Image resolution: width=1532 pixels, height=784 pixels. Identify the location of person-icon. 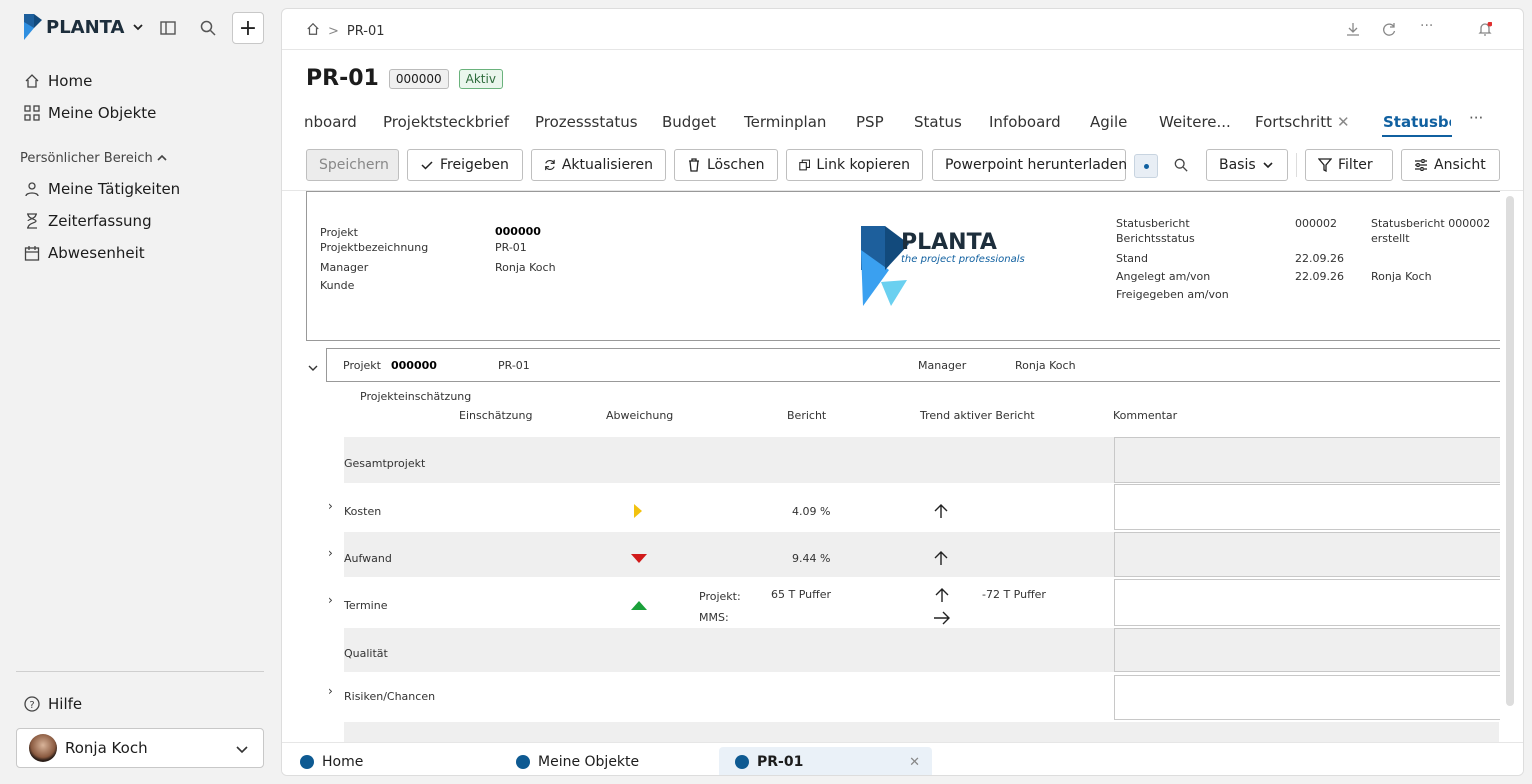
(32, 189).